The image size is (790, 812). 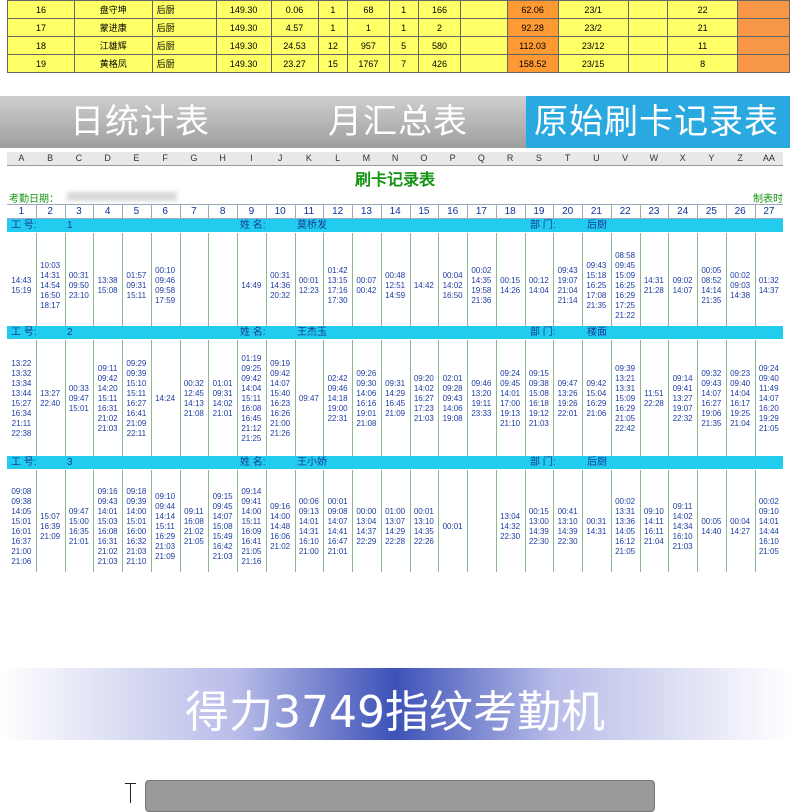 What do you see at coordinates (539, 159) in the screenshot?
I see `column-header-s: S` at bounding box center [539, 159].